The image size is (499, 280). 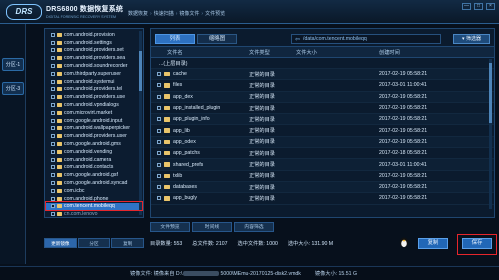 What do you see at coordinates (94, 168) in the screenshot?
I see `tree-item: com.android.contacts` at bounding box center [94, 168].